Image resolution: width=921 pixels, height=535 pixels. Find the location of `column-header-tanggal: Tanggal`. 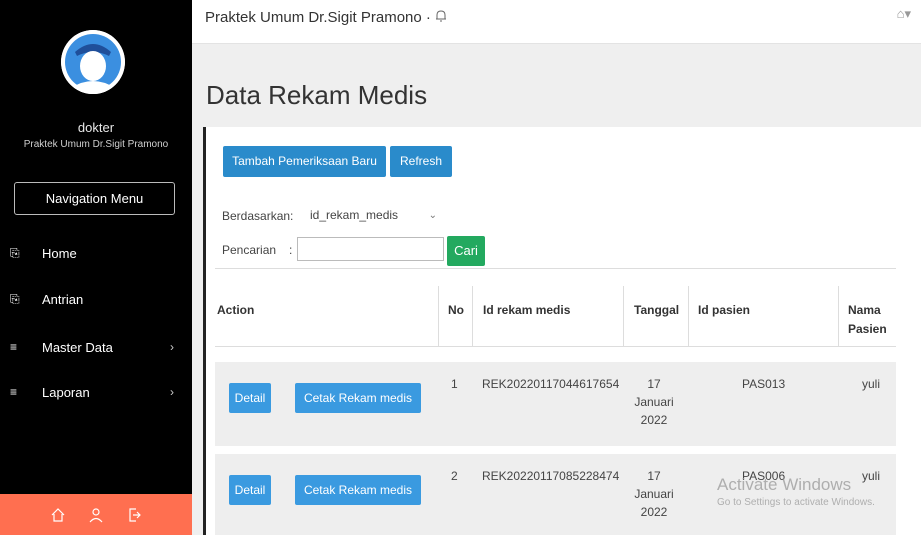

column-header-tanggal: Tanggal is located at coordinates (657, 310).